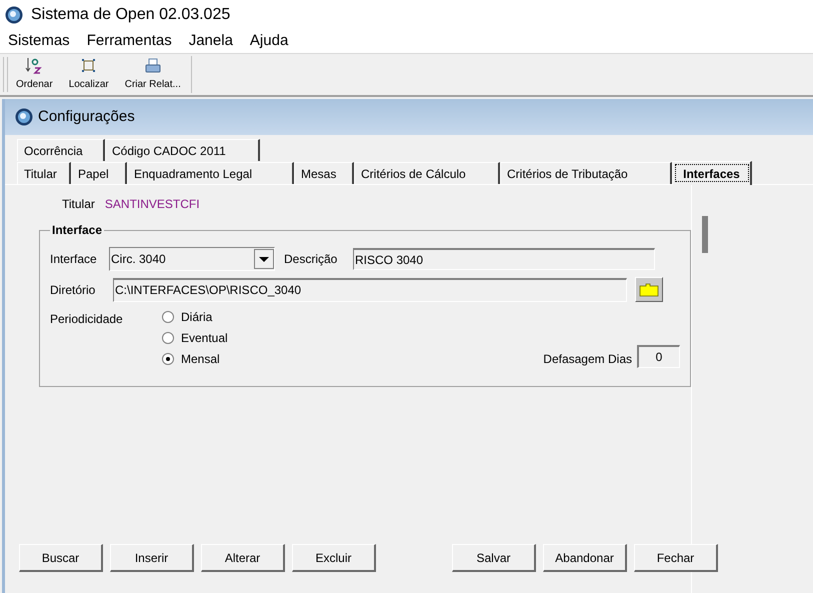  Describe the element at coordinates (370, 290) in the screenshot. I see `directory-field: C:\INTERFACES\OP\RISCO_3040` at that location.